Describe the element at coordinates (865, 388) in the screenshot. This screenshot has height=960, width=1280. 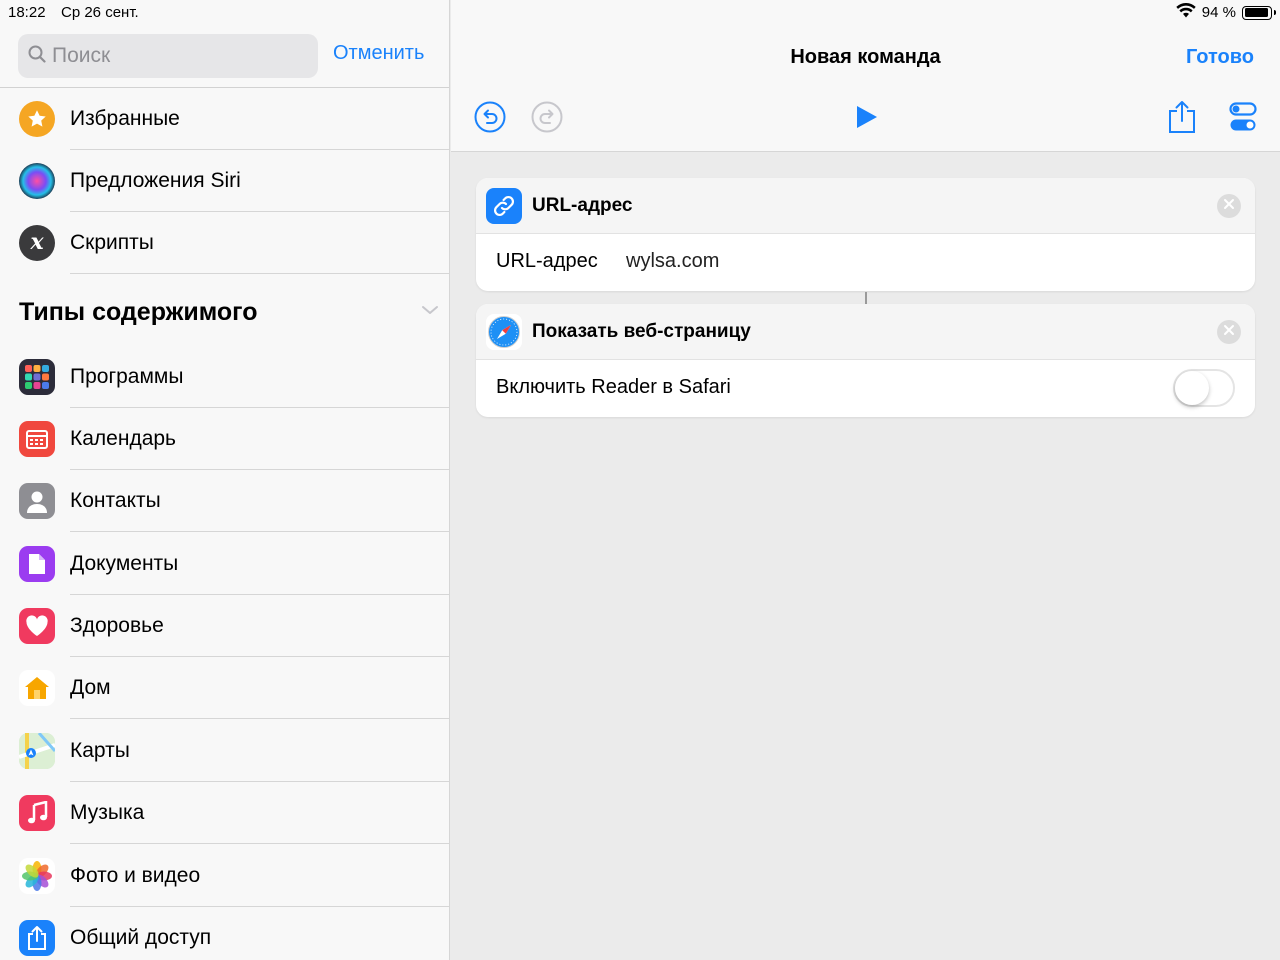
I see `action-parameter-row: Включить Reader в Safari` at that location.